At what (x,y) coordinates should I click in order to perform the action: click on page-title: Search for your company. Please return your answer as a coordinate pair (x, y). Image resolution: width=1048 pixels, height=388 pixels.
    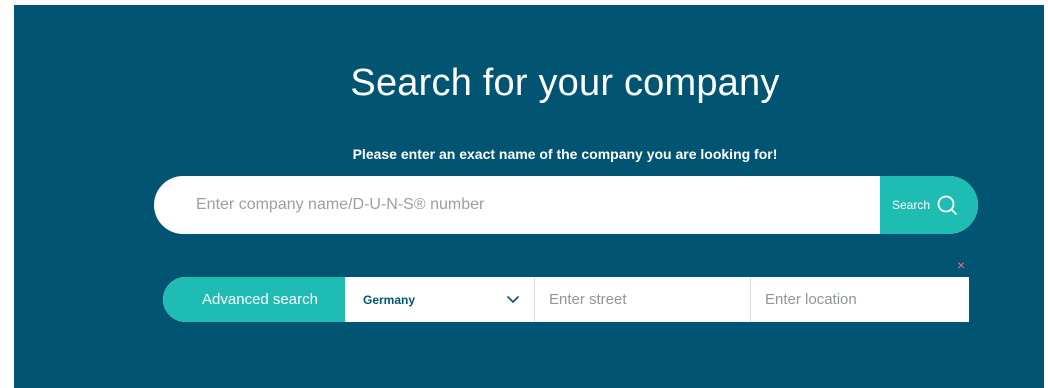
    Looking at the image, I should click on (565, 83).